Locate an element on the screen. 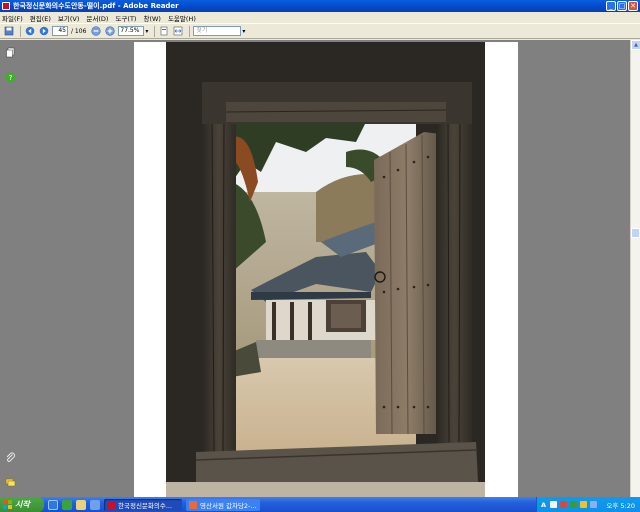 The image size is (640, 512). clock: 오후 5:20 is located at coordinates (620, 505).